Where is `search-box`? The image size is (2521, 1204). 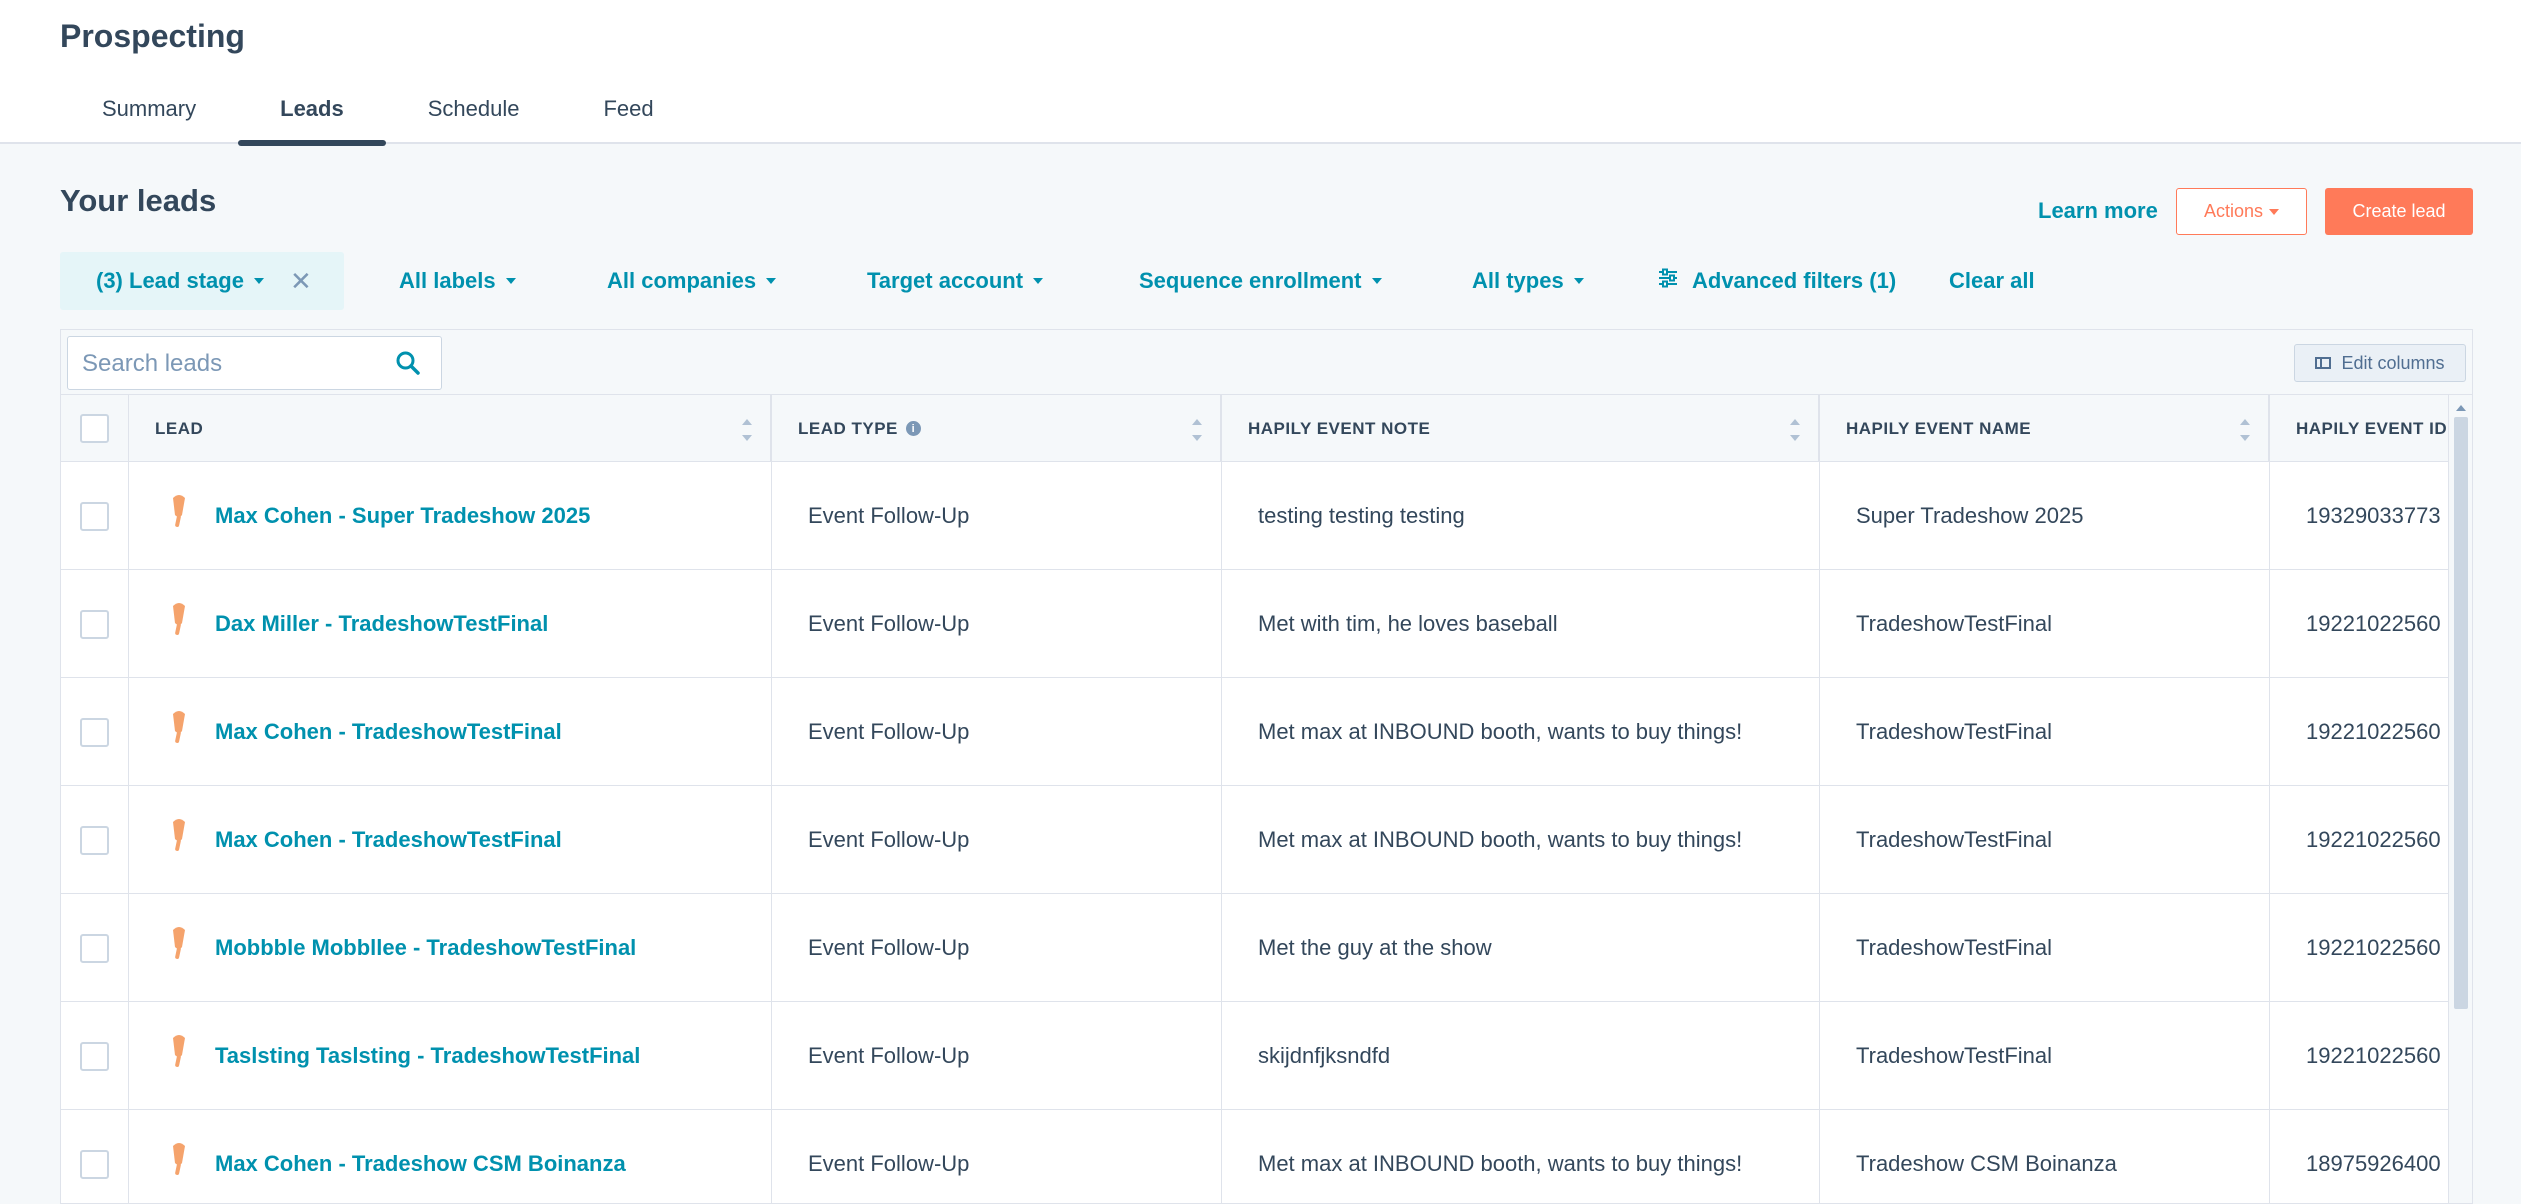 search-box is located at coordinates (254, 363).